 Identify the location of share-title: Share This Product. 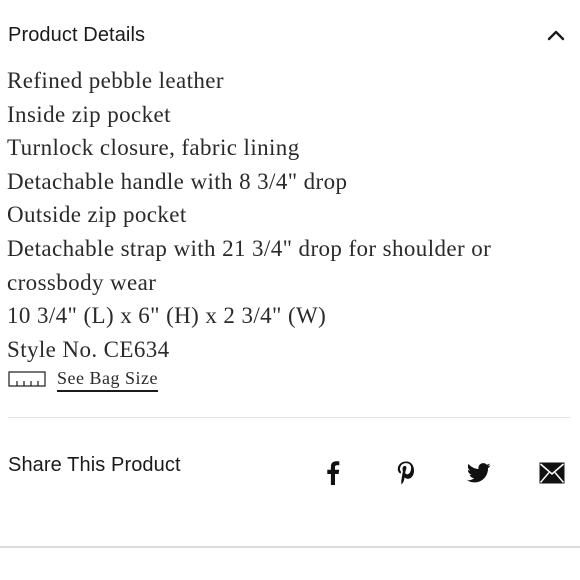
(94, 465).